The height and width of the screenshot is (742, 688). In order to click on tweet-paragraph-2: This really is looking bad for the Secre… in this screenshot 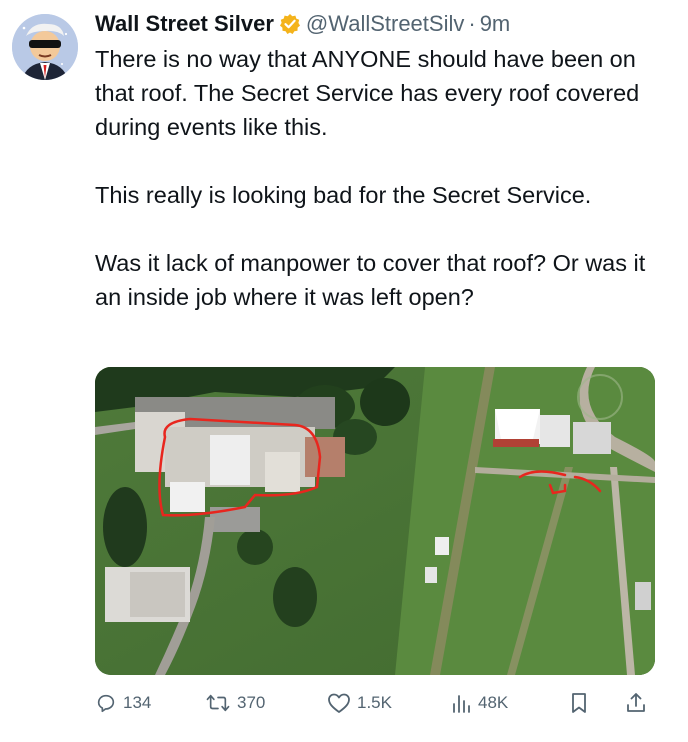, I will do `click(343, 195)`.